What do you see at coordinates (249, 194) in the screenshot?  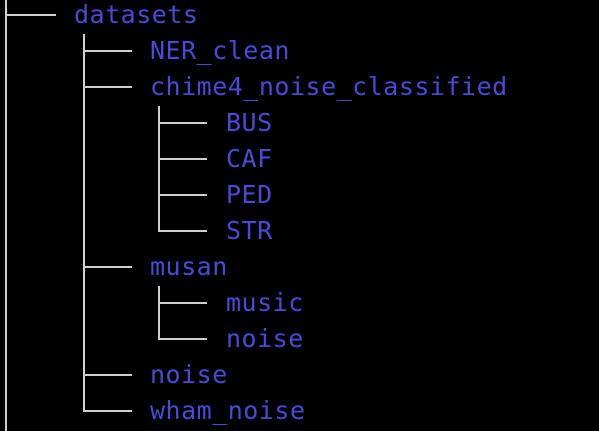 I see `dir-ped: PED` at bounding box center [249, 194].